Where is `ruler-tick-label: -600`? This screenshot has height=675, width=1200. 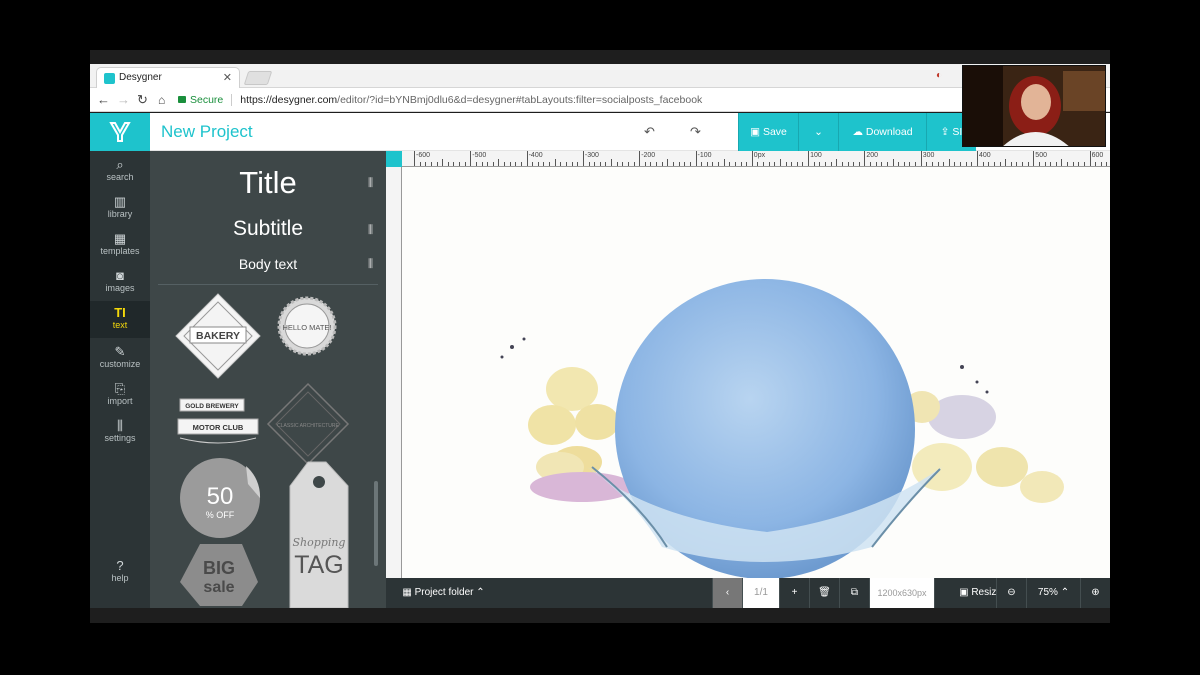
ruler-tick-label: -600 is located at coordinates (423, 155).